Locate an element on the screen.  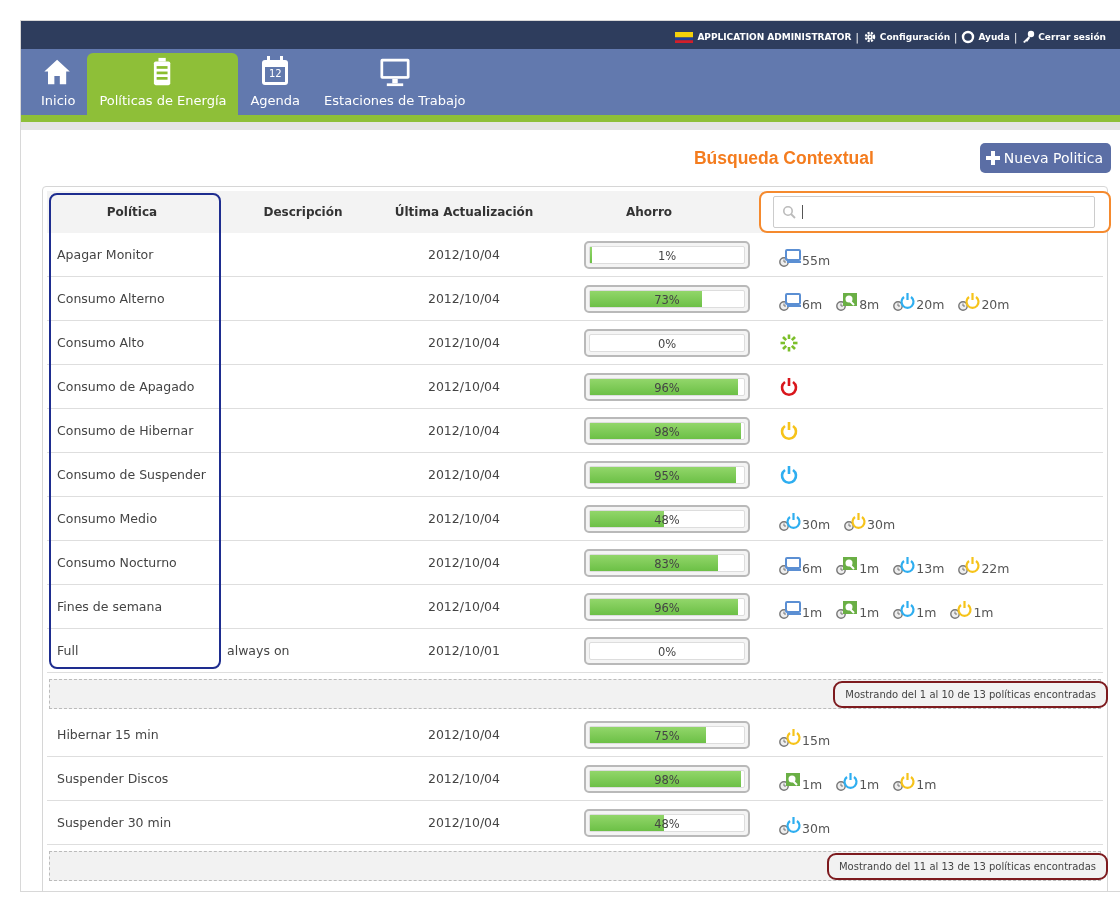
timer-value: 13m is located at coordinates (930, 568).